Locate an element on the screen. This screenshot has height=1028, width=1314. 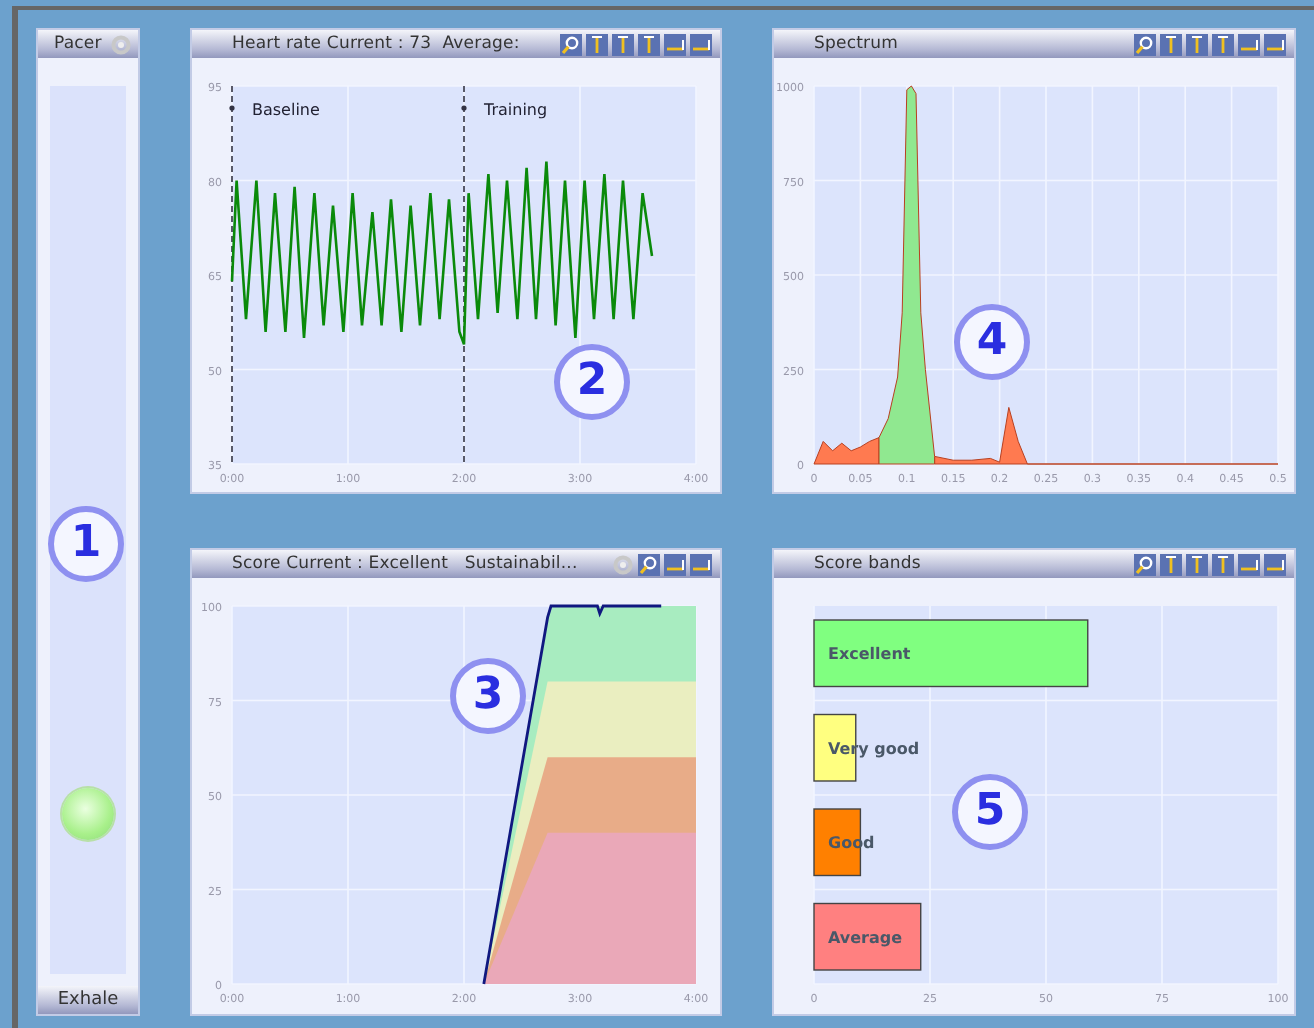
bar-label: Average is located at coordinates (865, 937).